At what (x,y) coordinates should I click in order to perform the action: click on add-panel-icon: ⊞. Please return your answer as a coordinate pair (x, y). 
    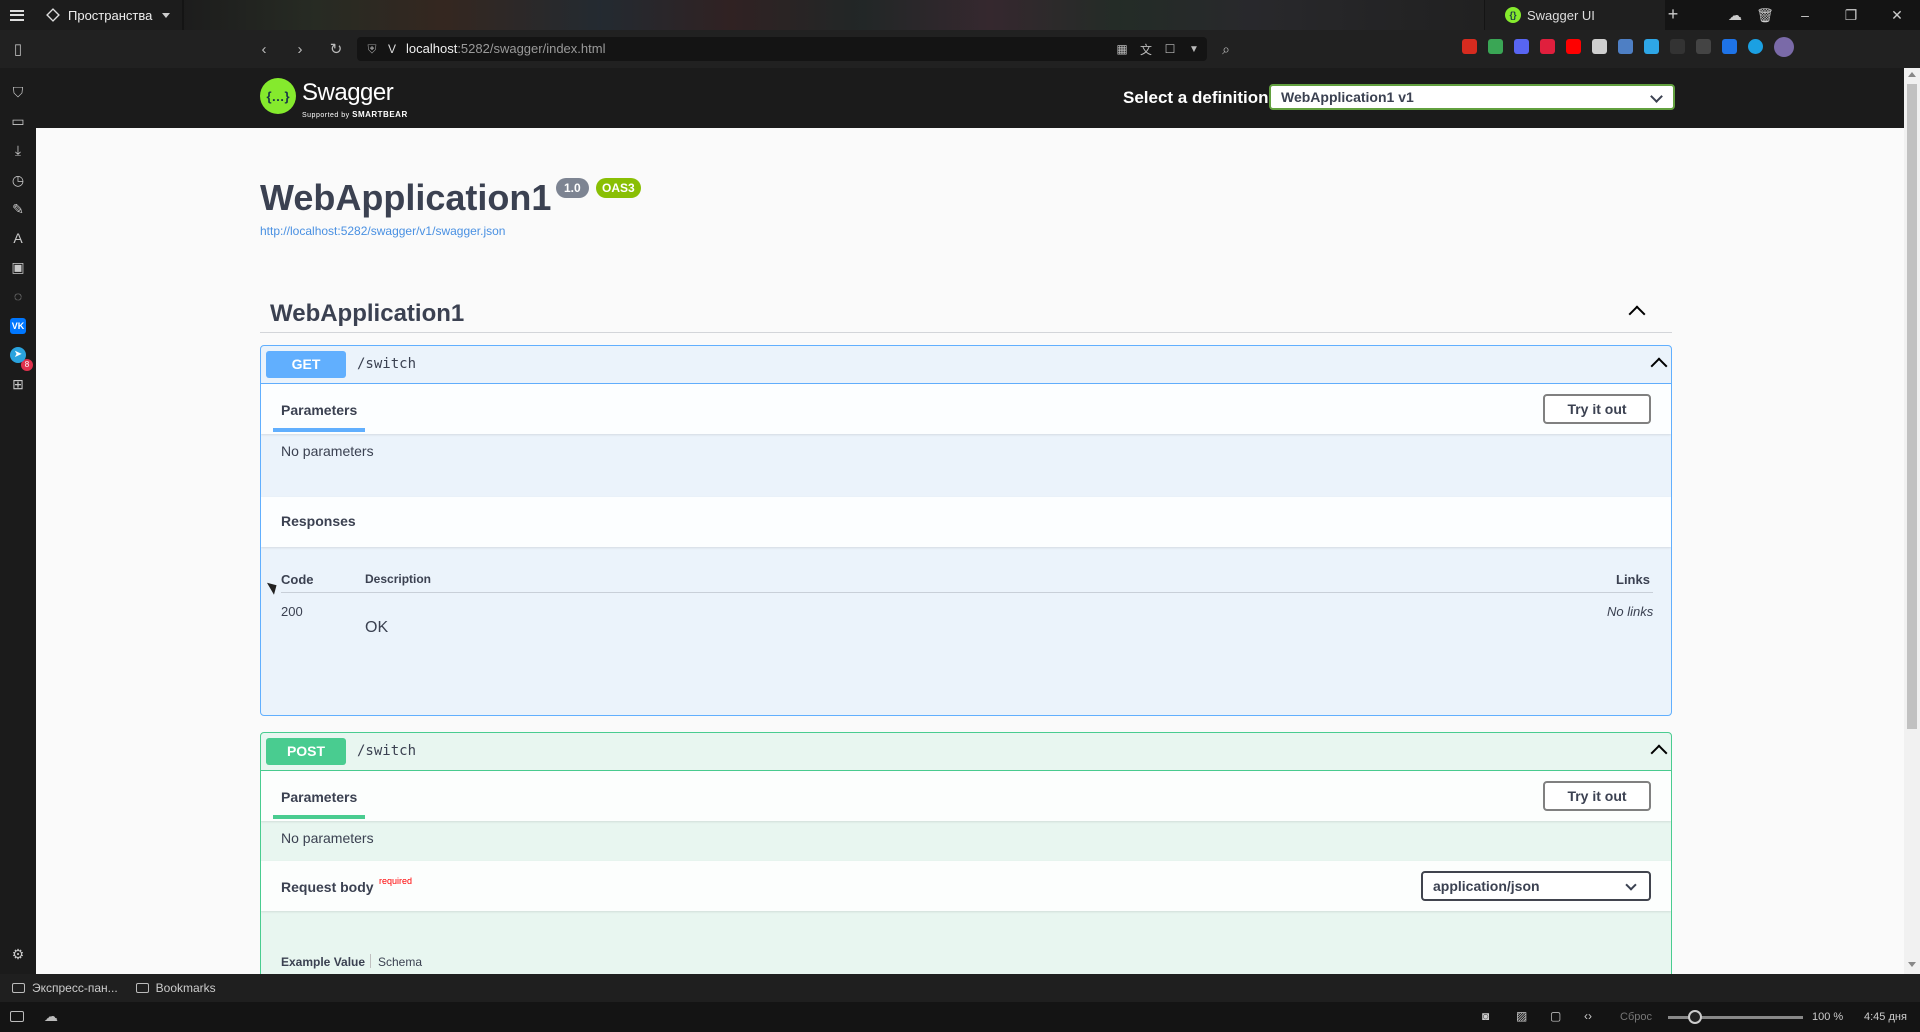
    Looking at the image, I should click on (18, 384).